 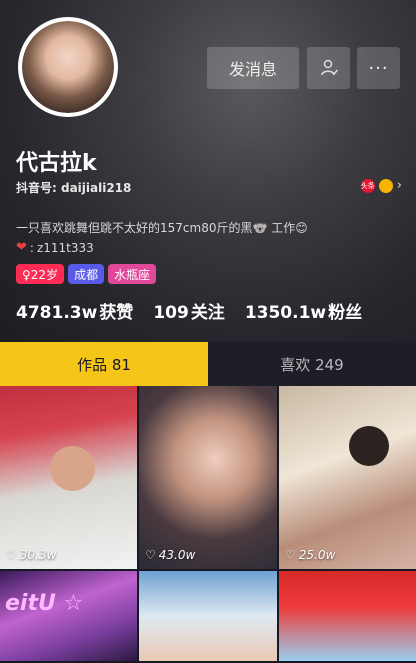 I want to click on heart-icon: ❤, so click(x=21, y=247).